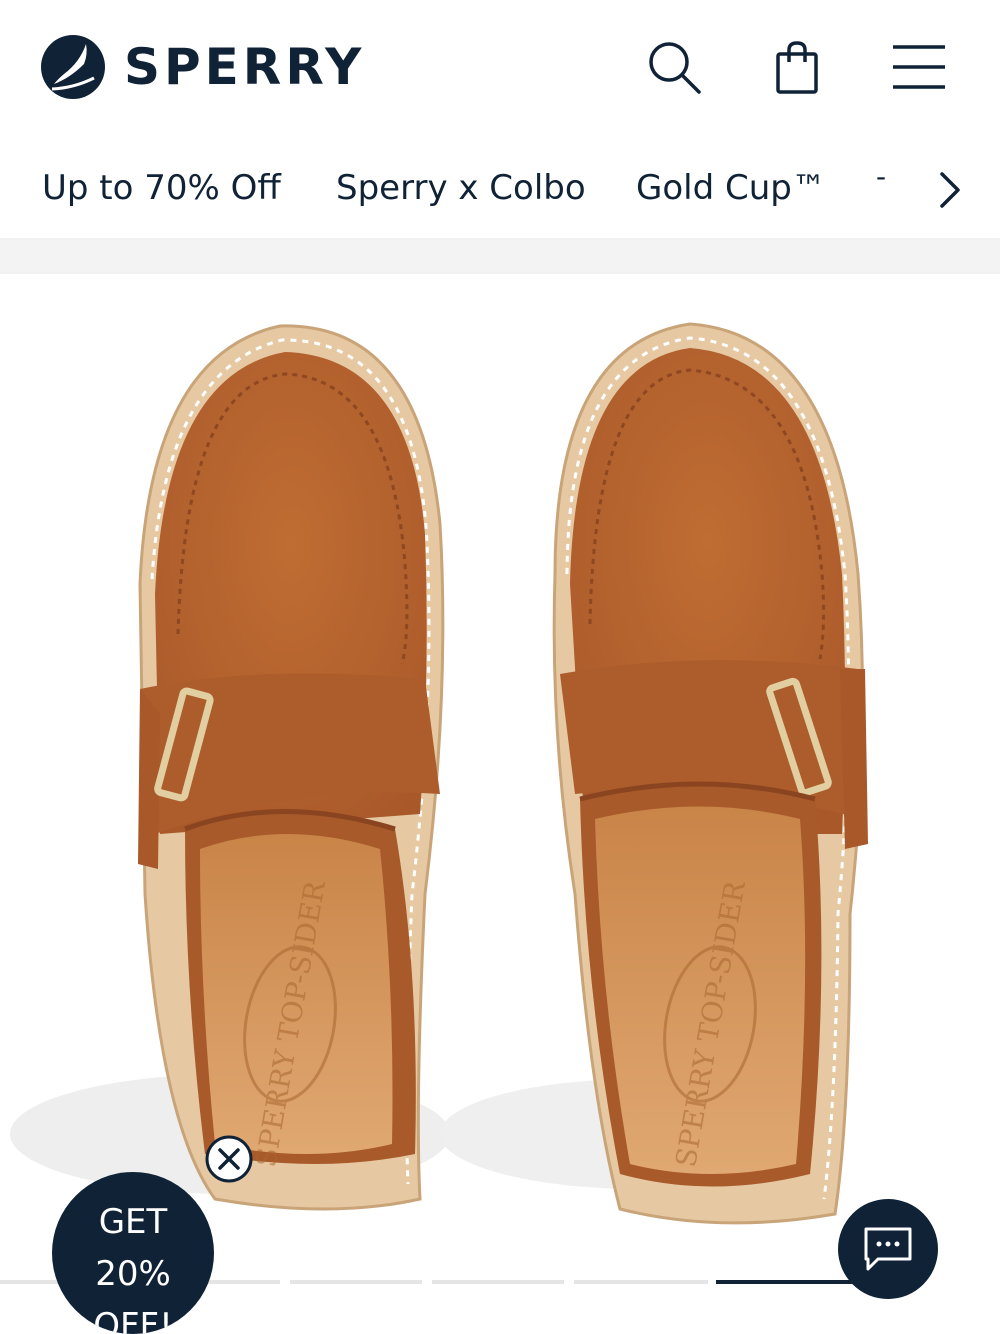 This screenshot has width=1000, height=1334. What do you see at coordinates (161, 188) in the screenshot?
I see `nav-item-sale: Up to 70% Off` at bounding box center [161, 188].